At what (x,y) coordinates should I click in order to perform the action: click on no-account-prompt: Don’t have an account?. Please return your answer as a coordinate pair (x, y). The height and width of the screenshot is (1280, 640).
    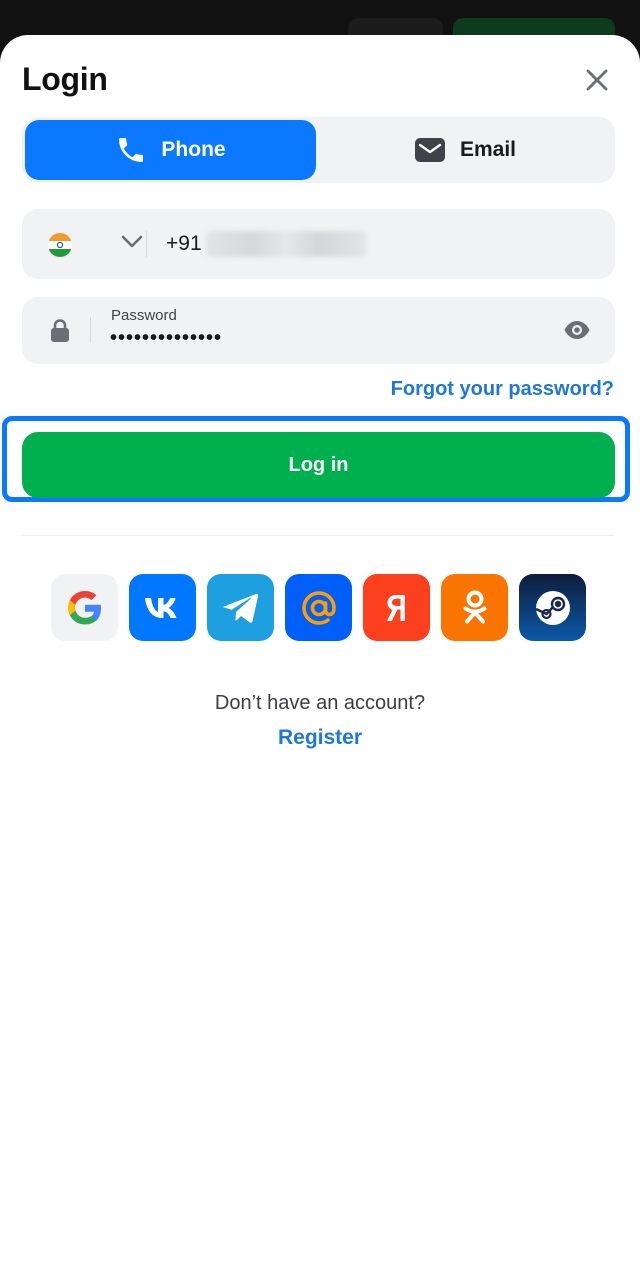
    Looking at the image, I should click on (320, 703).